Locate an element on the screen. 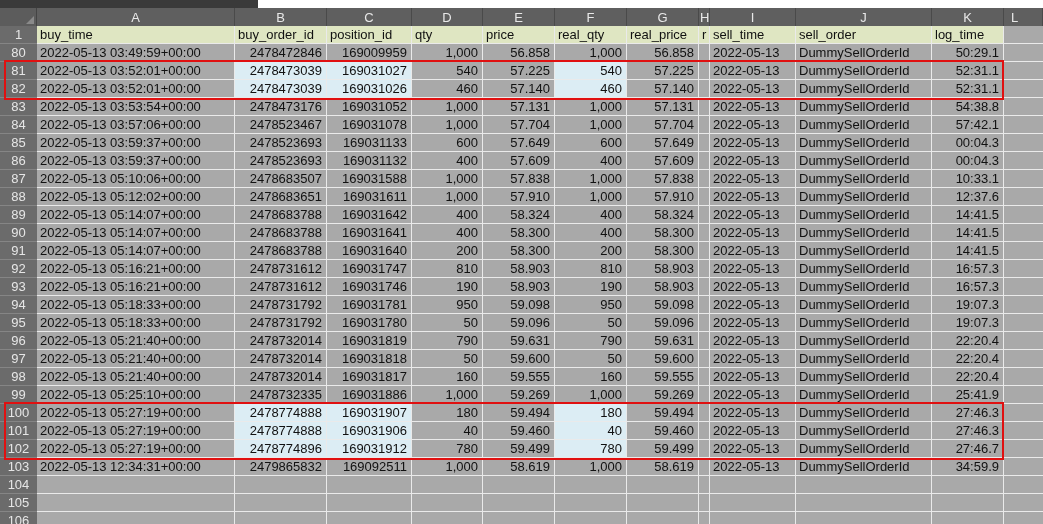  table-cell: 58.300 is located at coordinates (519, 251).